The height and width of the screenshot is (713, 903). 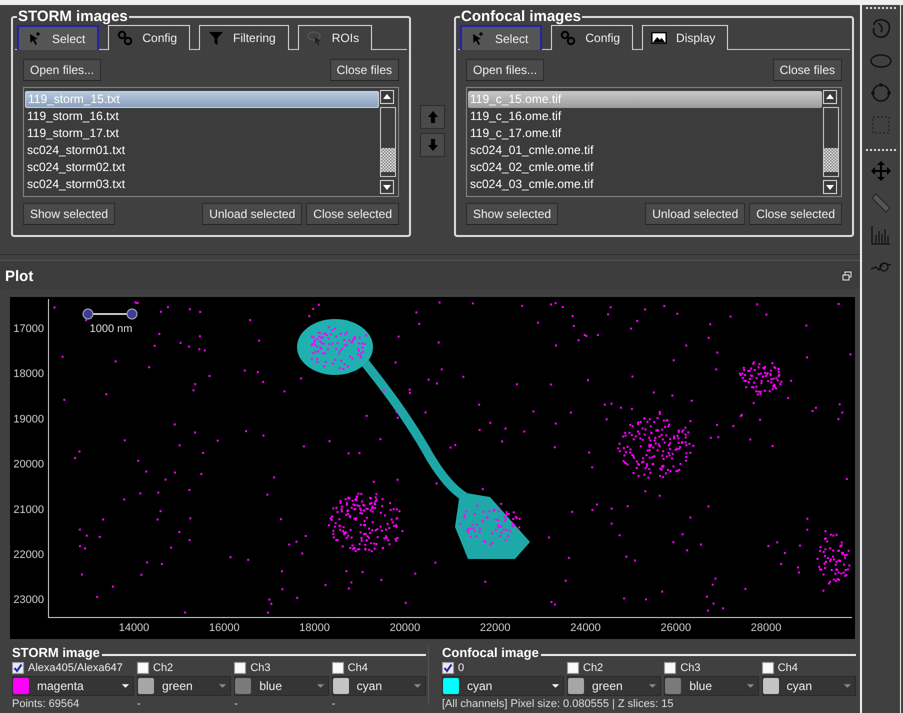 What do you see at coordinates (28, 419) in the screenshot?
I see `y-axis-tick-label: 19000` at bounding box center [28, 419].